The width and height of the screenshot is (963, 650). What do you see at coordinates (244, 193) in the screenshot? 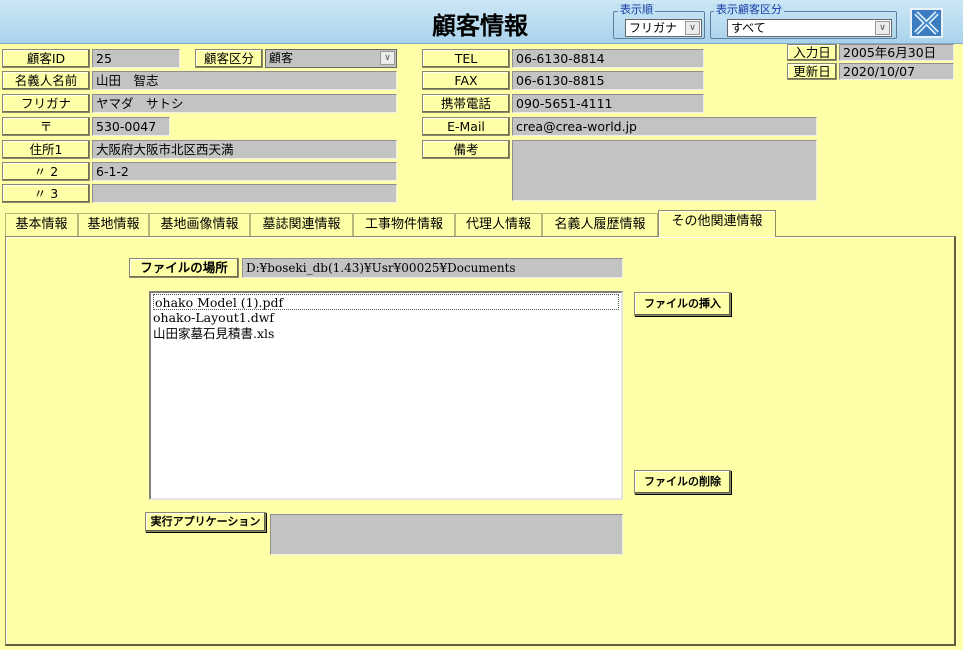
I see `address3-field` at bounding box center [244, 193].